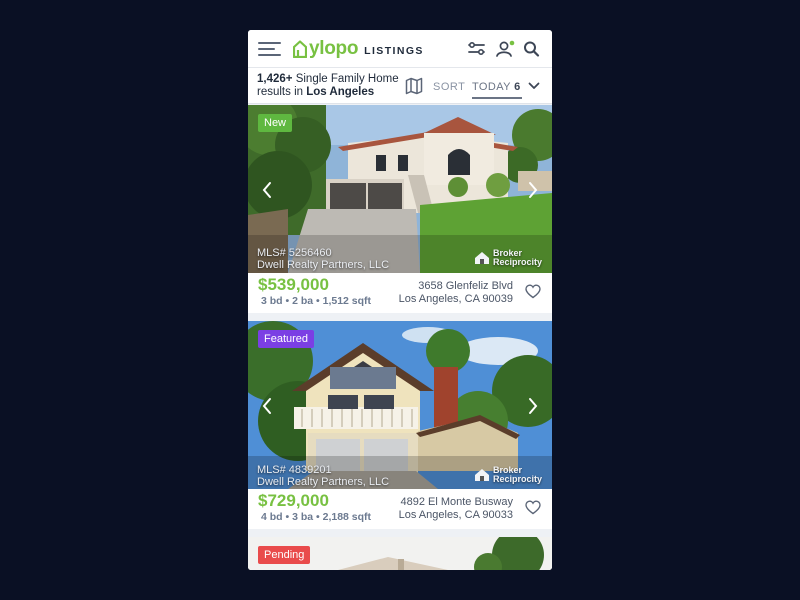 This screenshot has height=600, width=800. I want to click on address-city: Los Angeles, CA 90033, so click(455, 515).